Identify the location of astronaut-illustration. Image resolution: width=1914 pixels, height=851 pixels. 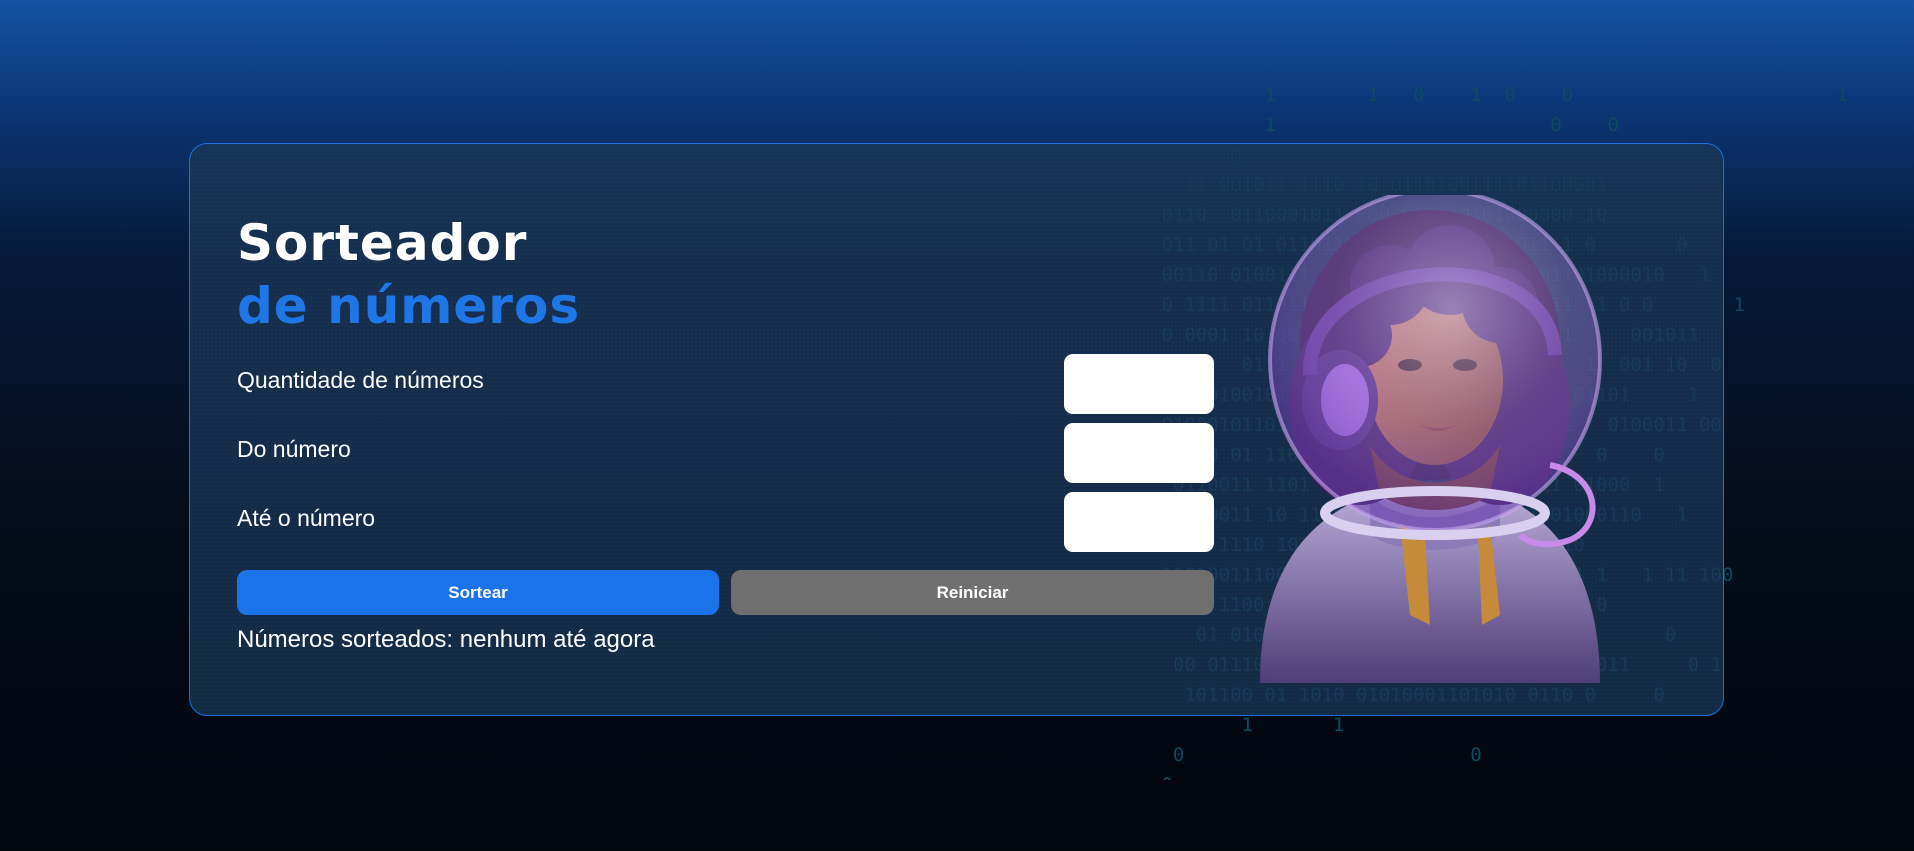
(1431, 439).